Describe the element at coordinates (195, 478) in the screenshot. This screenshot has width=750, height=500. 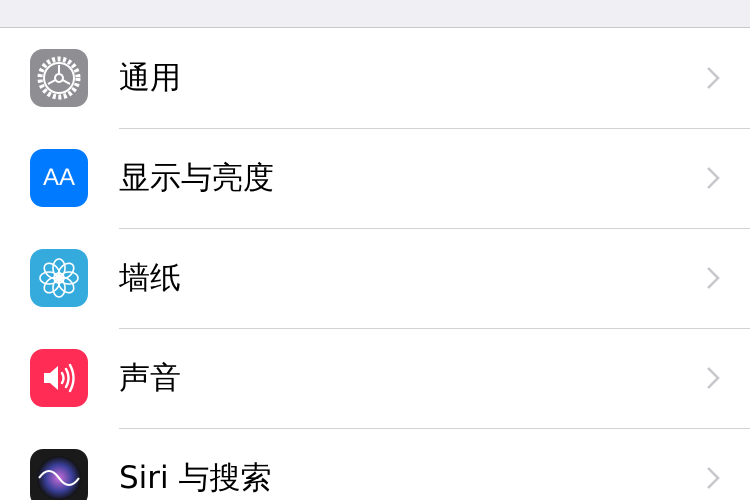
I see `settings-label: Siri 与搜索` at that location.